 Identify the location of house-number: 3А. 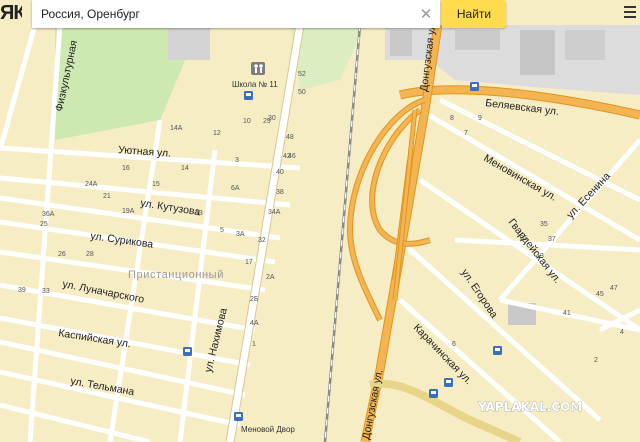
(240, 234).